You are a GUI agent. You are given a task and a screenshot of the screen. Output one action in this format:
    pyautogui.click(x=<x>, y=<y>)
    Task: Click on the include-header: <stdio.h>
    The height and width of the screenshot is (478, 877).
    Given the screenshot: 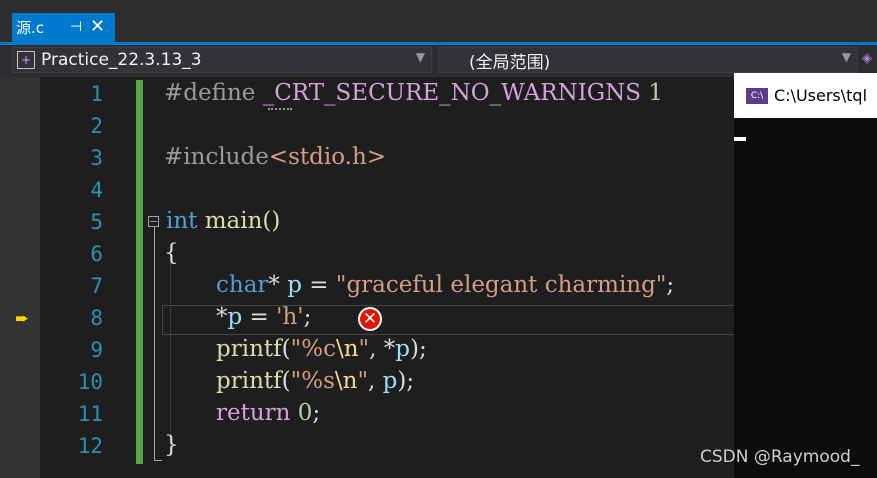 What is the action you would take?
    pyautogui.click(x=327, y=157)
    